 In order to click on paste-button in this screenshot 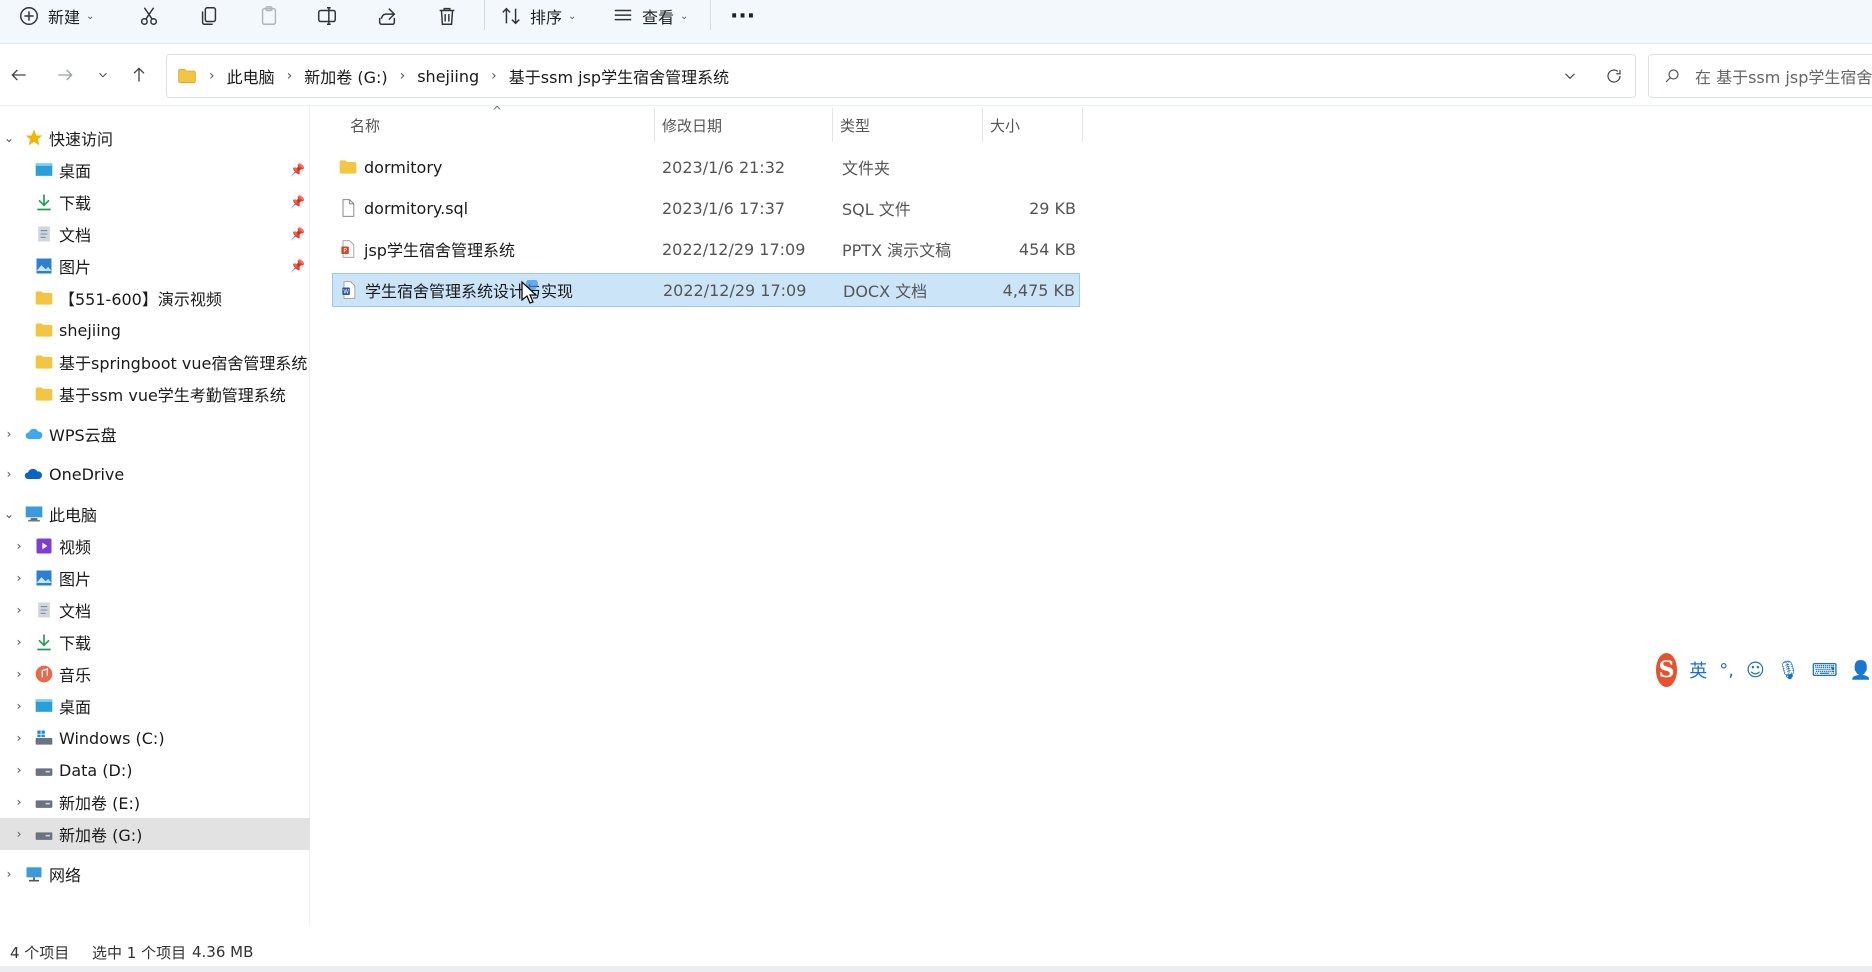, I will do `click(269, 19)`.